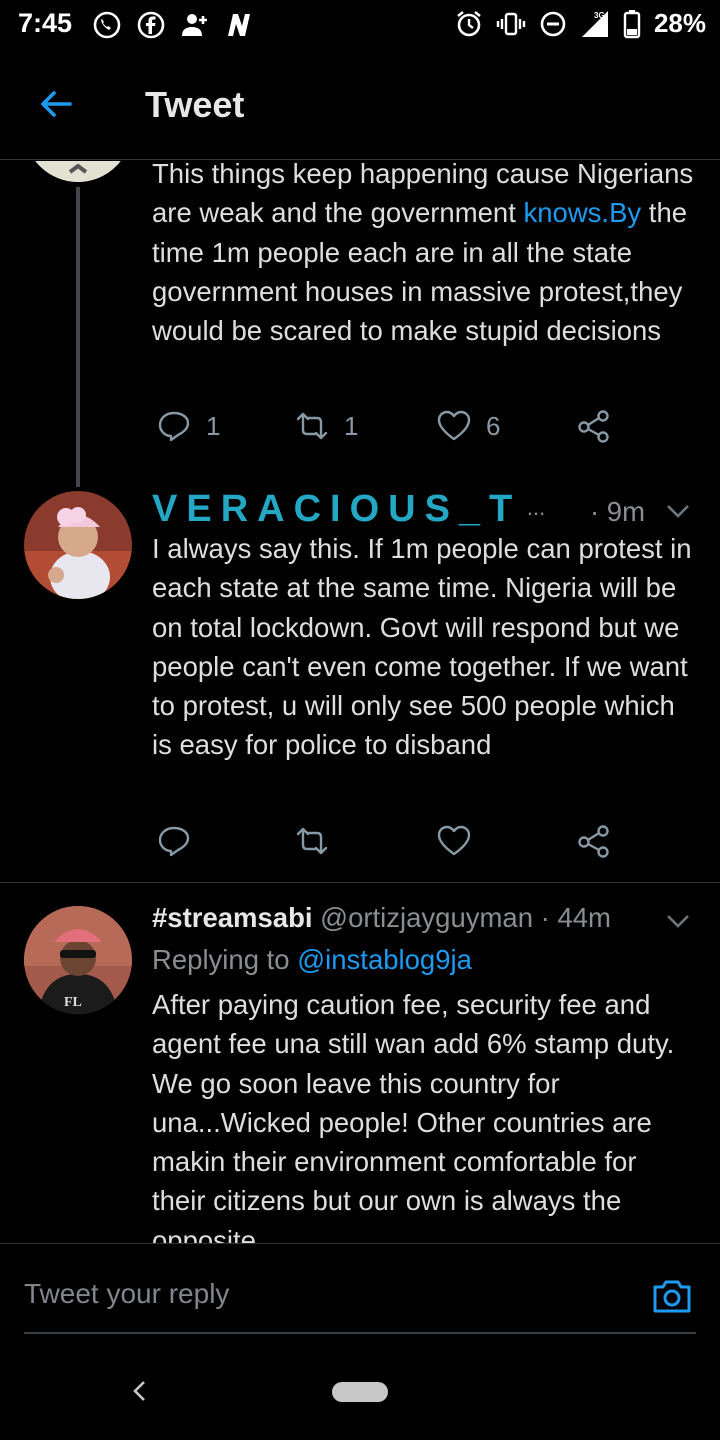  I want to click on dnd-icon, so click(553, 23).